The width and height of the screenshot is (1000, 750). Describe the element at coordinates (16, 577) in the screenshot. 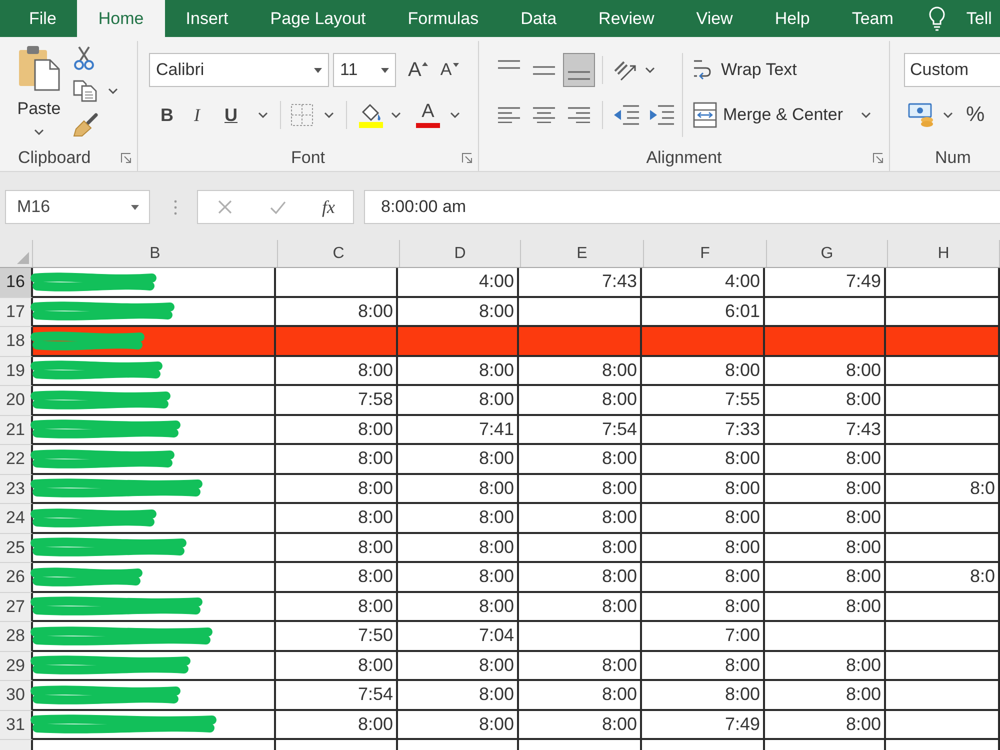

I see `row-header: 26` at that location.